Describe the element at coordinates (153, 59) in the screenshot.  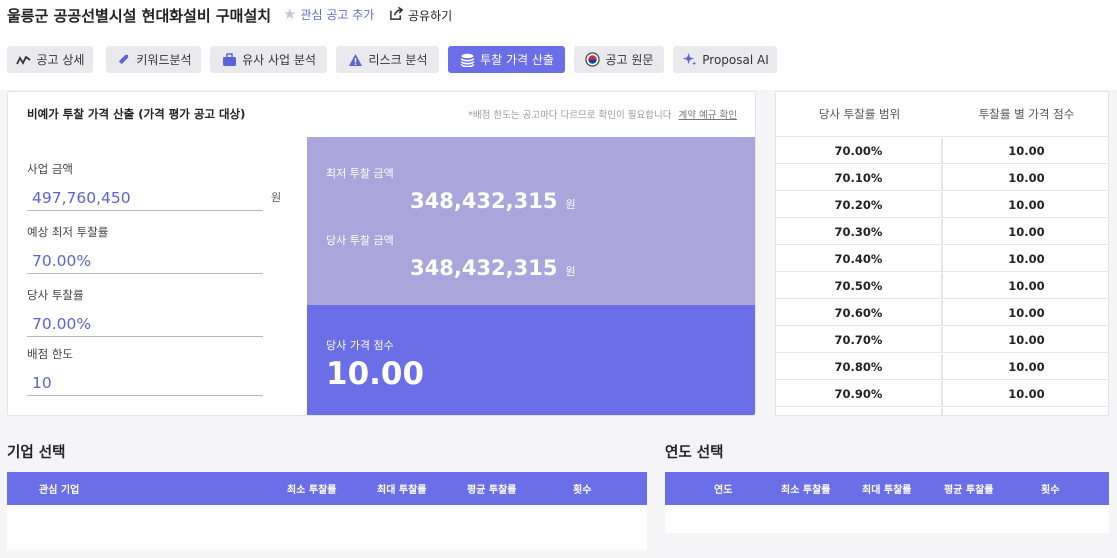
I see `tab-keyword-analysis: 키워드분석` at that location.